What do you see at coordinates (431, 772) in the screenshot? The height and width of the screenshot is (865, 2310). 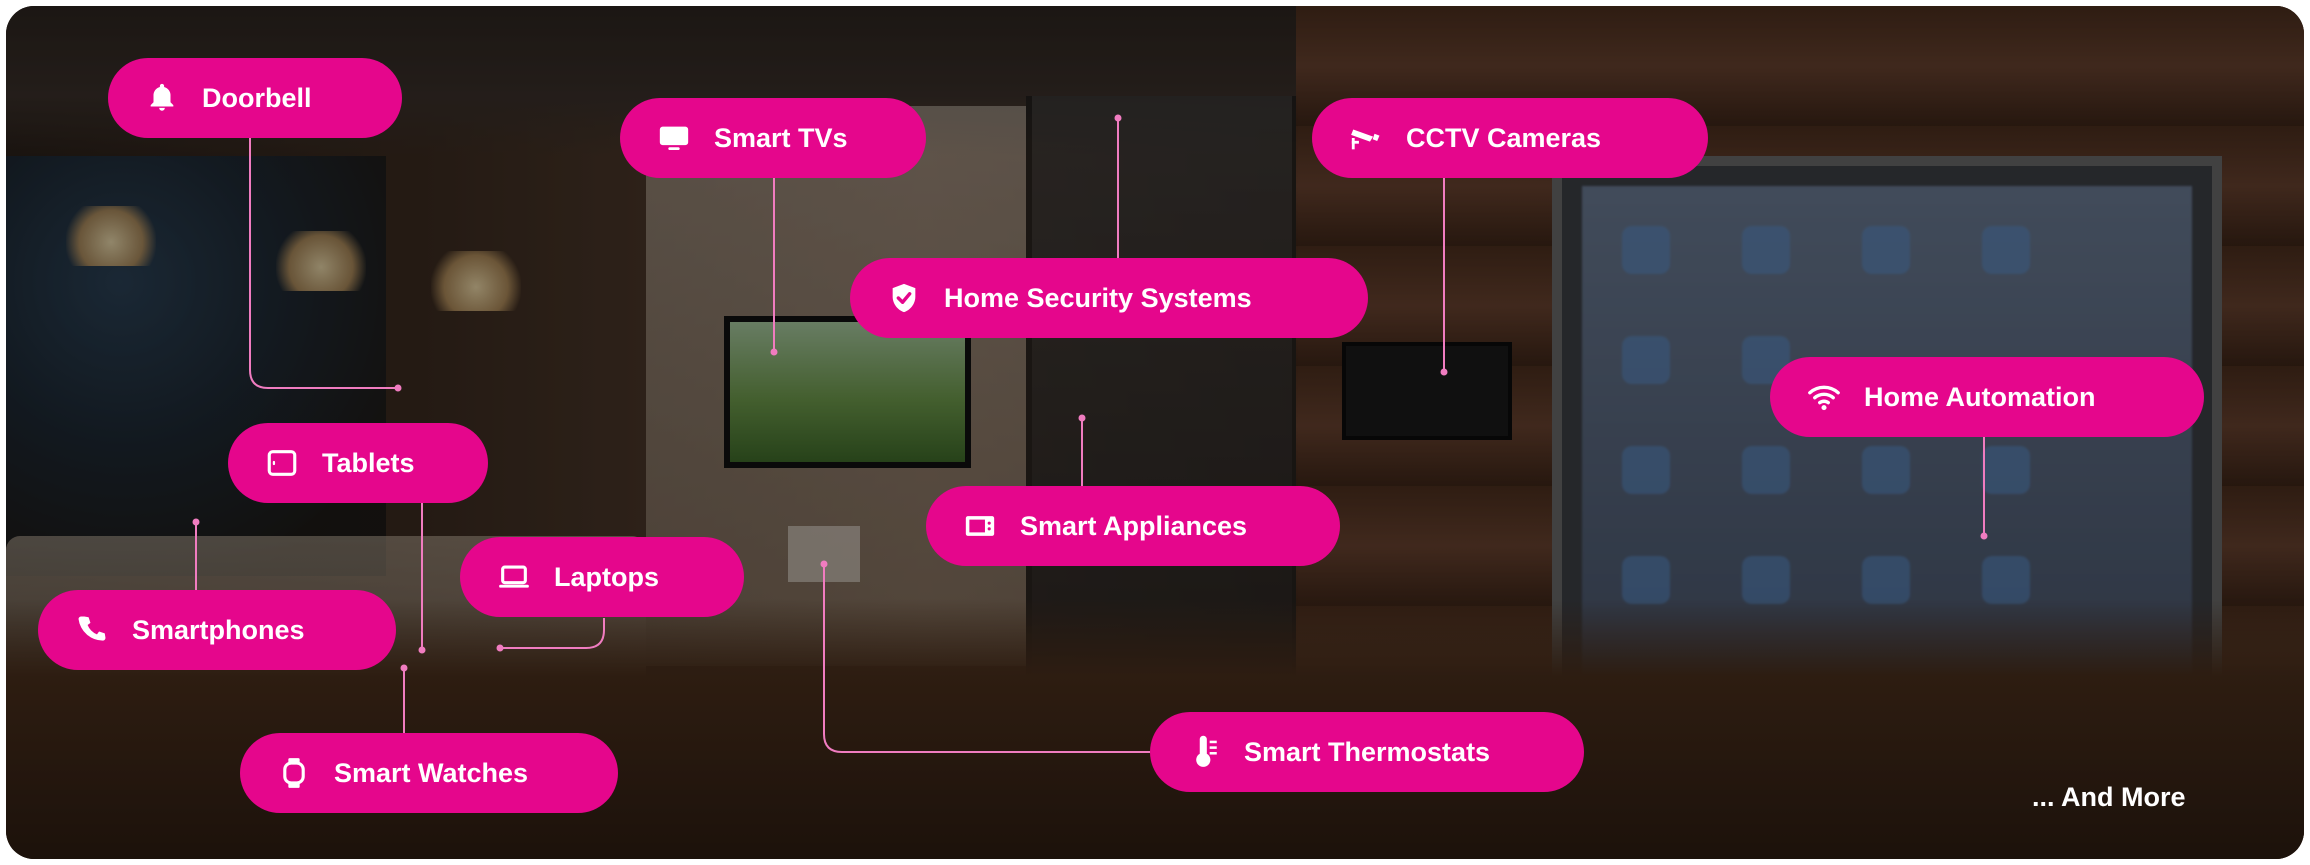 I see `smart-watches-text: Smart Watches` at bounding box center [431, 772].